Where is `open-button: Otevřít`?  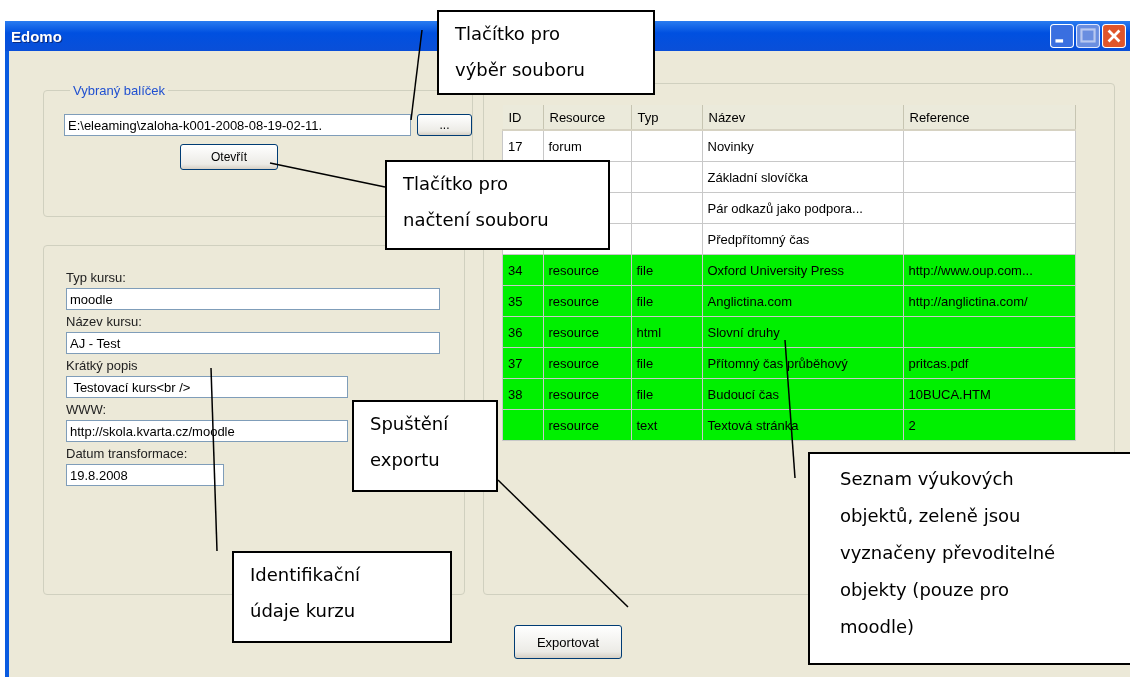 open-button: Otevřít is located at coordinates (229, 157).